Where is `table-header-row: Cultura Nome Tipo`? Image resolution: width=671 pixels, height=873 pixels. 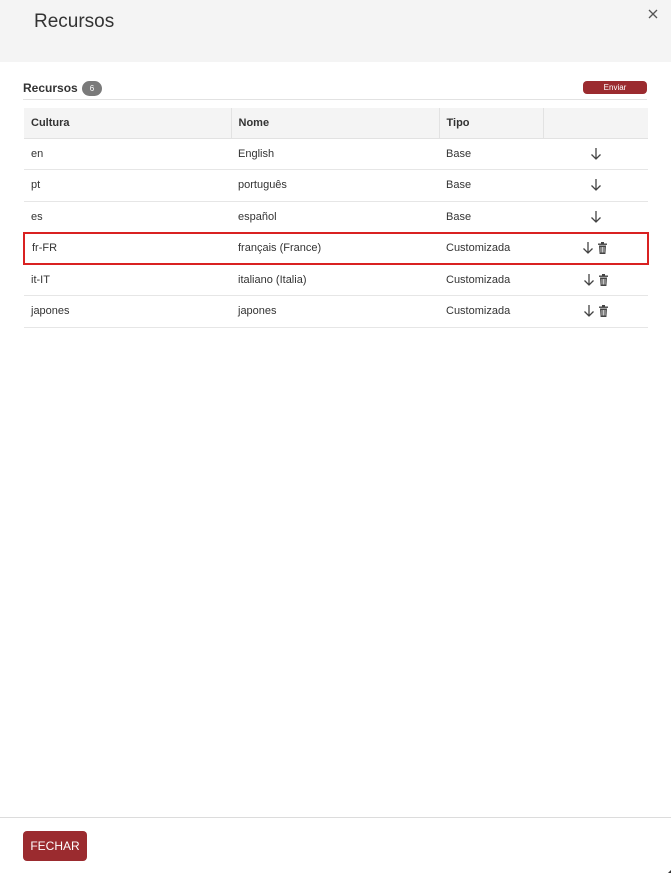
table-header-row: Cultura Nome Tipo is located at coordinates (336, 123).